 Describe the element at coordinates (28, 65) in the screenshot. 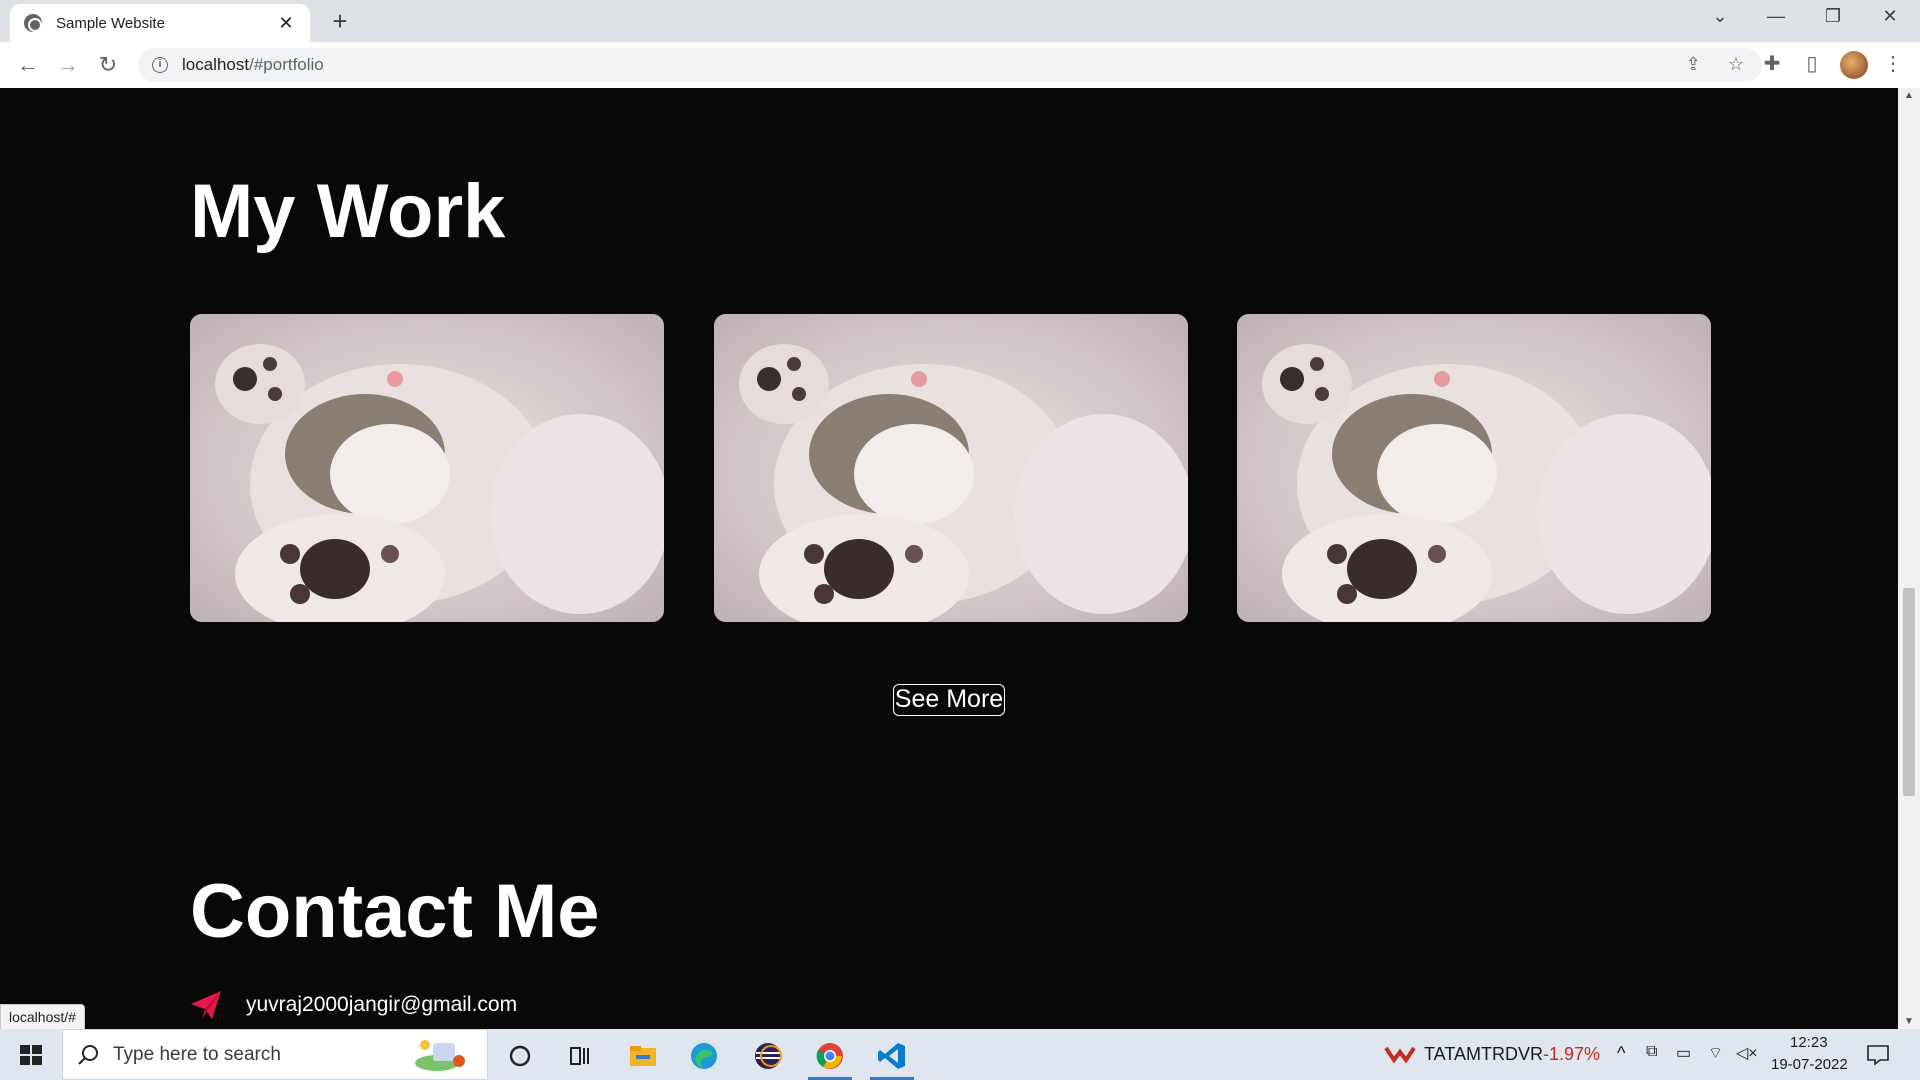

I see `back-button: ←` at that location.